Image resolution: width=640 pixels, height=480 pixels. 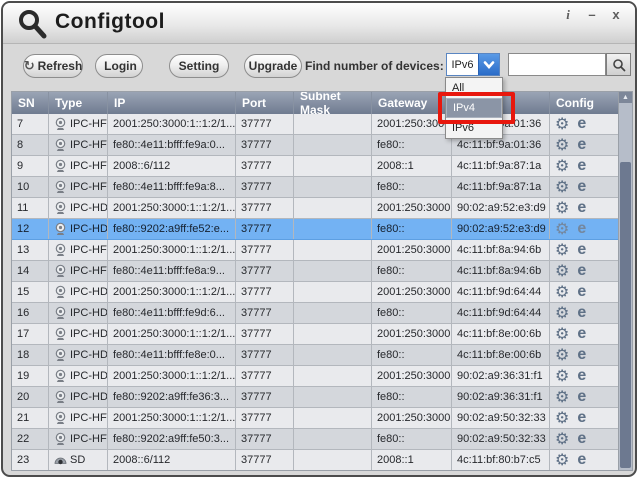 I want to click on page-title: Configtool, so click(x=110, y=21).